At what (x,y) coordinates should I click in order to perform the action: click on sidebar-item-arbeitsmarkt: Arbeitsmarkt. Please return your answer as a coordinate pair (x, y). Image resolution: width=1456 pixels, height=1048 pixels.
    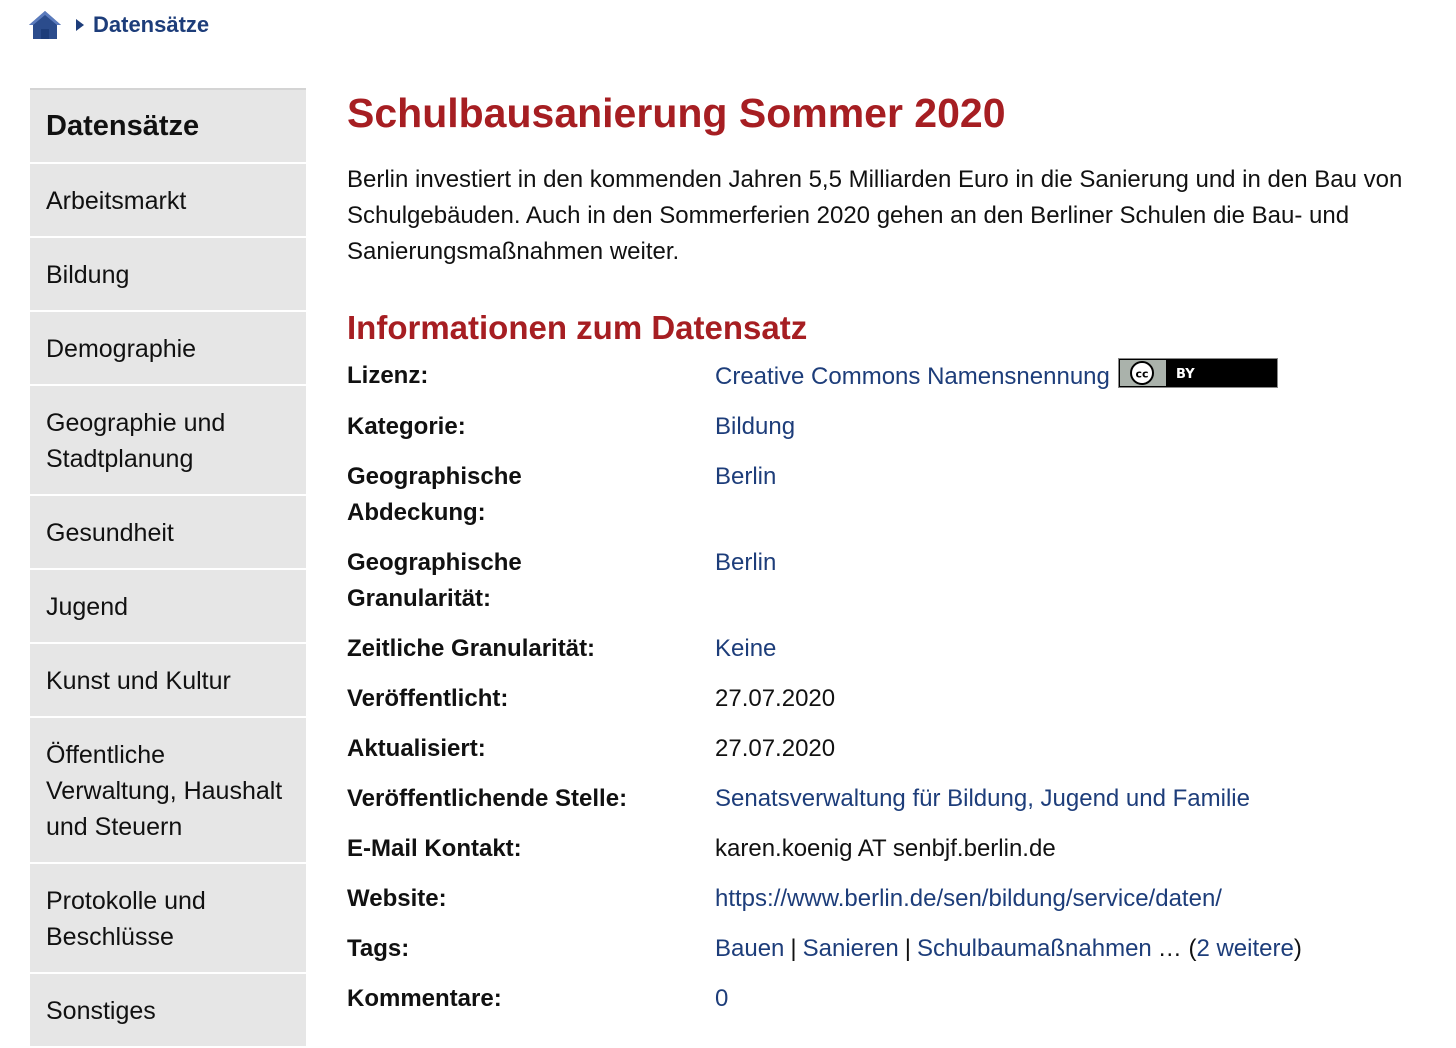
    Looking at the image, I should click on (168, 201).